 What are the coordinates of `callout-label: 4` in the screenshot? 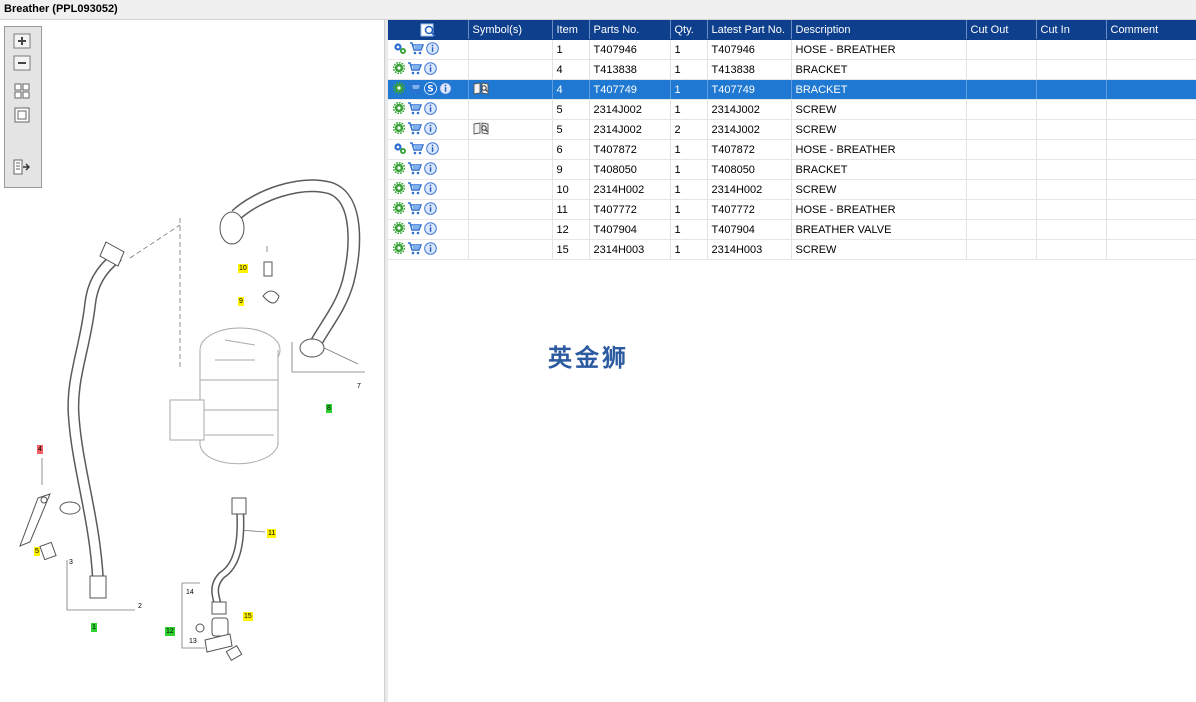 It's located at (40, 449).